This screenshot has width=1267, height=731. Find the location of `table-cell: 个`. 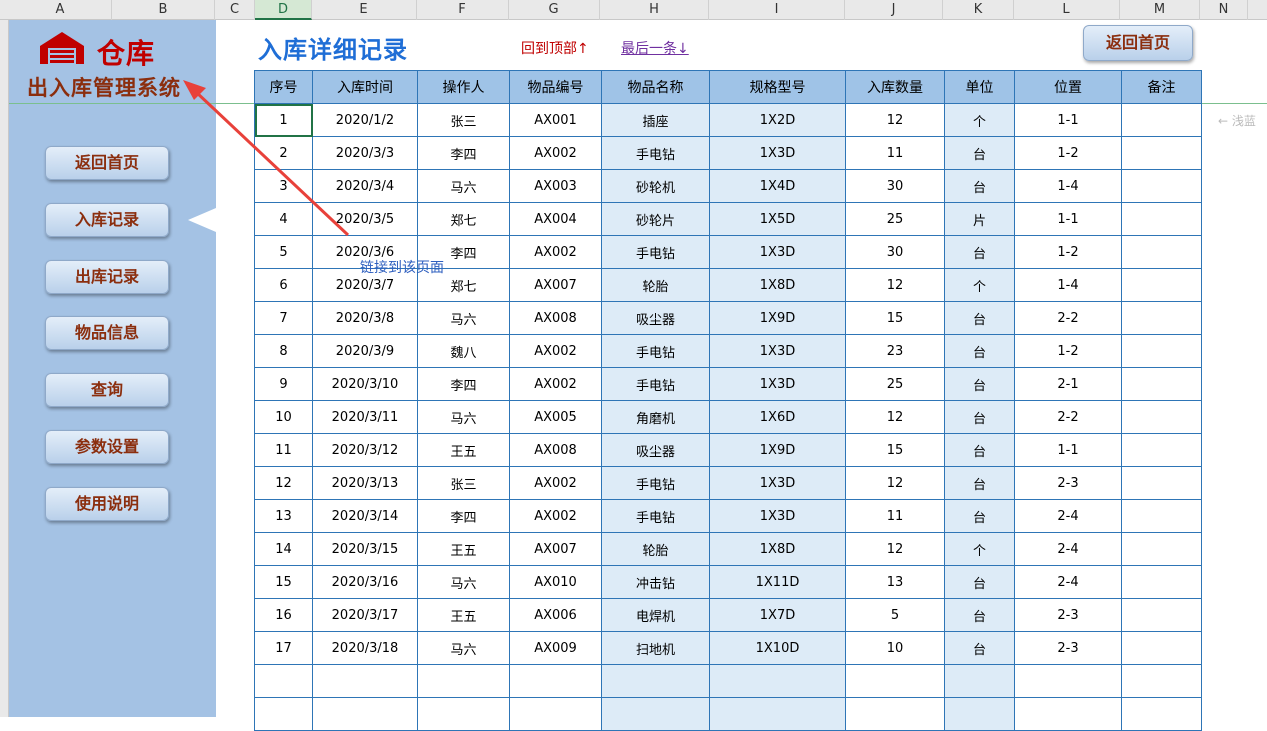

table-cell: 个 is located at coordinates (979, 285).